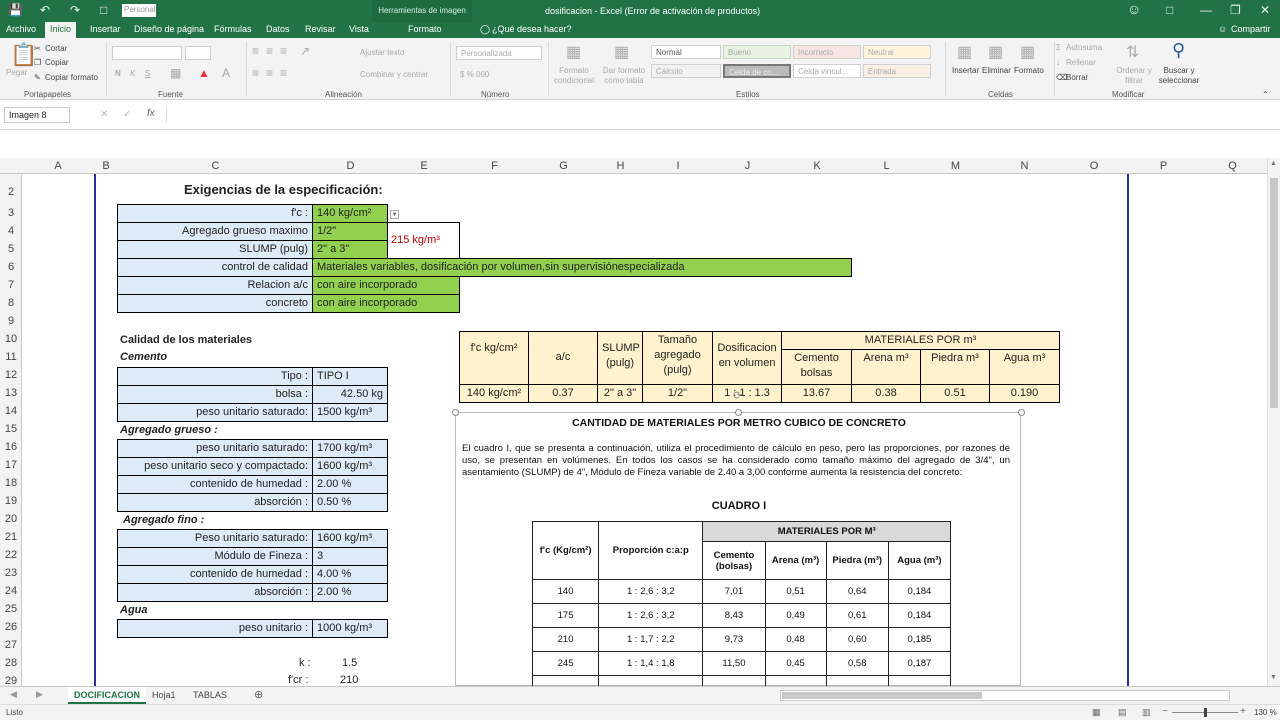  What do you see at coordinates (499, 53) in the screenshot?
I see `number-format-select: Personalizada` at bounding box center [499, 53].